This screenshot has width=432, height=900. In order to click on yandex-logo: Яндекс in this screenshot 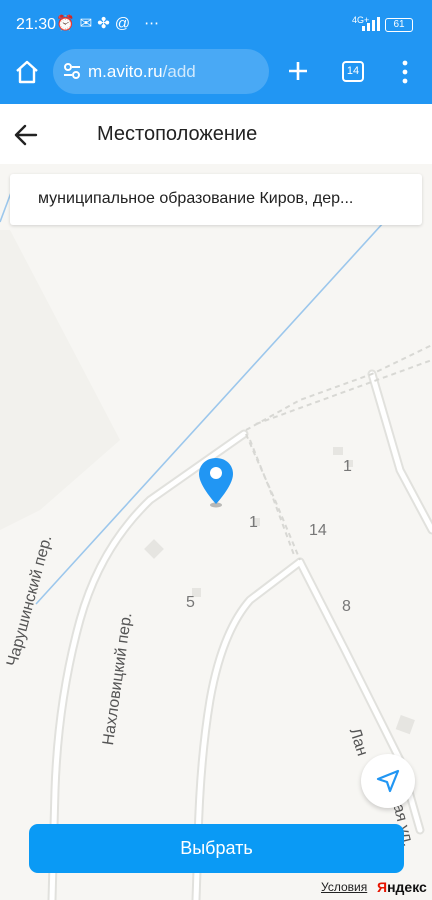, I will do `click(402, 887)`.